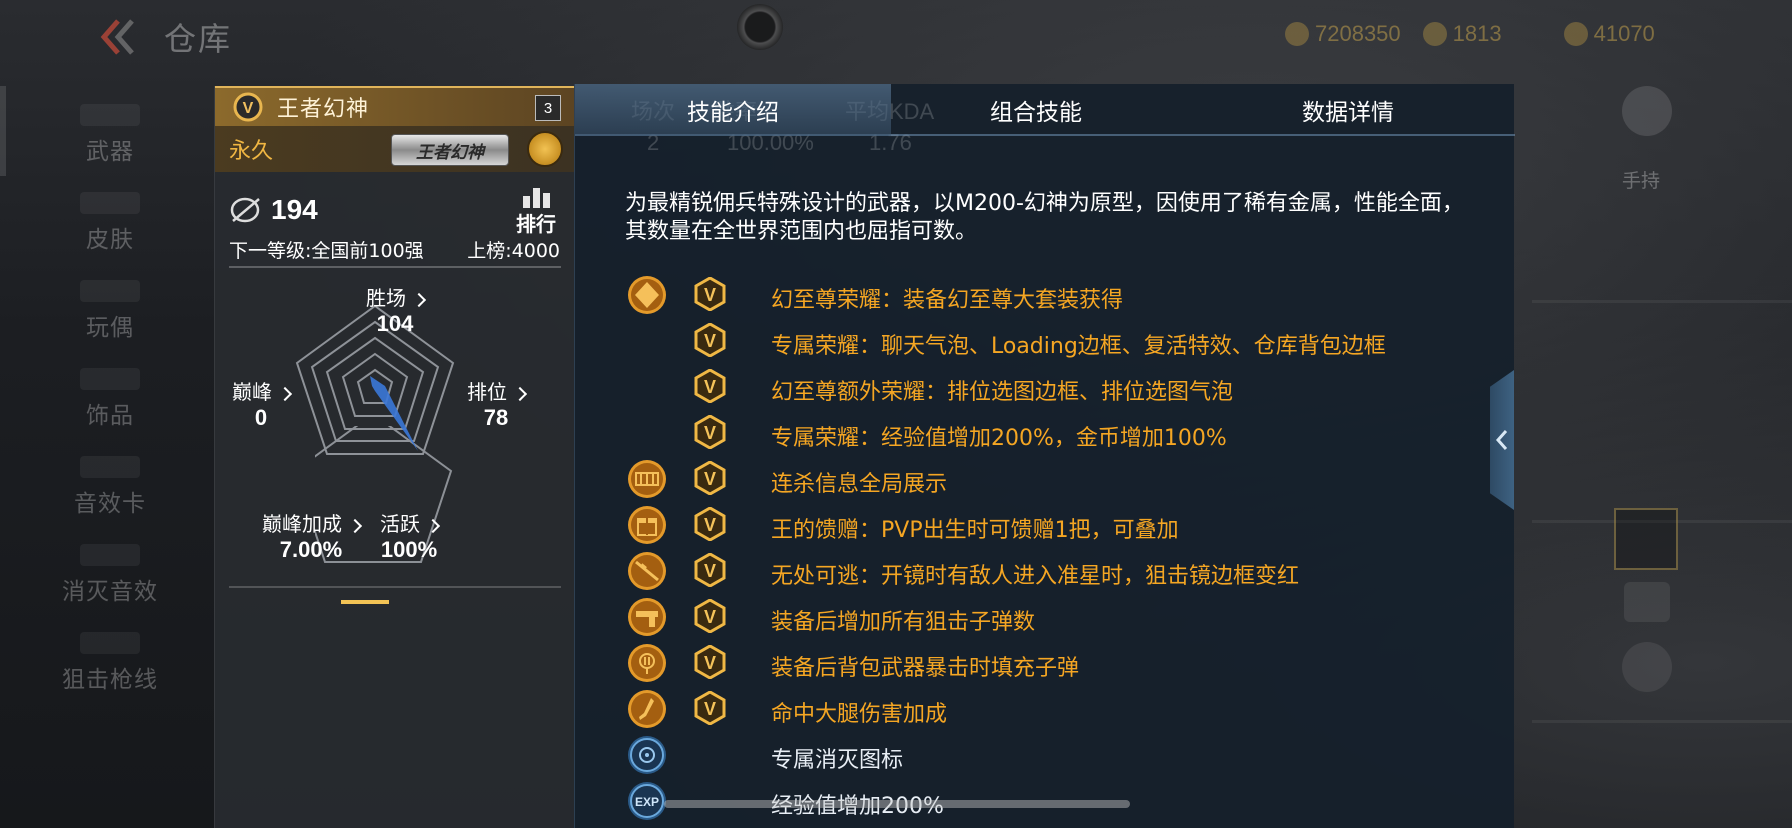  I want to click on gamepad-icon, so click(1647, 111).